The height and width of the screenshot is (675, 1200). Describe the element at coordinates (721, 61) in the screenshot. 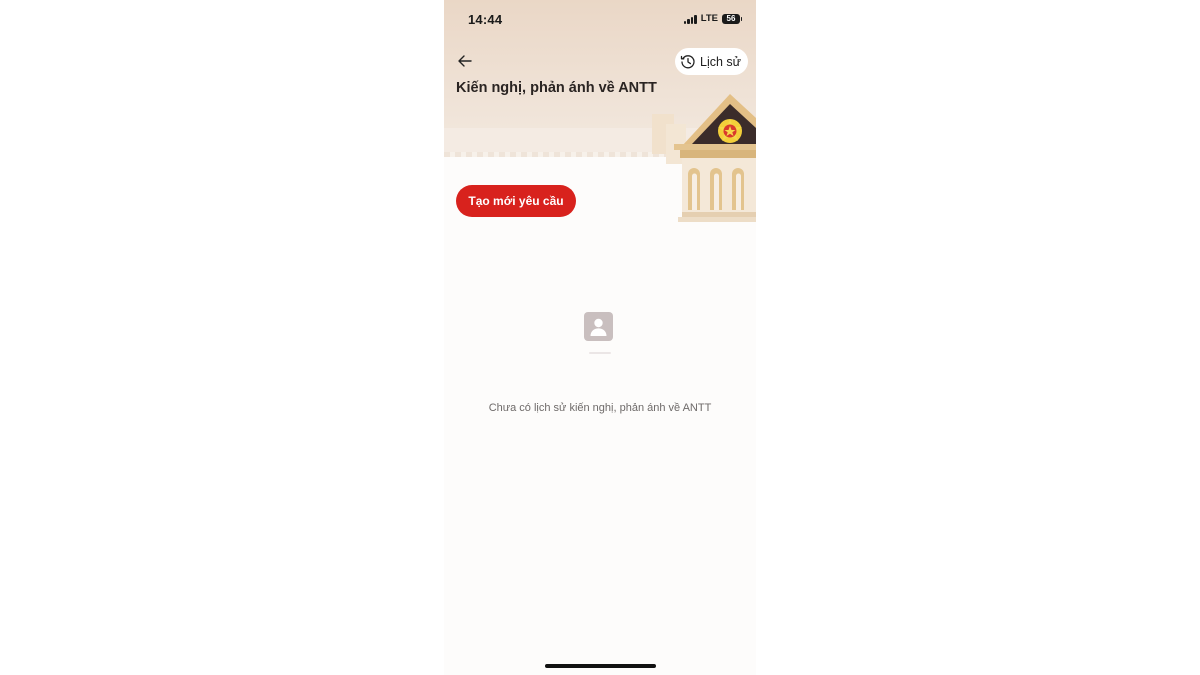

I see `history-label: Lịch sử` at that location.